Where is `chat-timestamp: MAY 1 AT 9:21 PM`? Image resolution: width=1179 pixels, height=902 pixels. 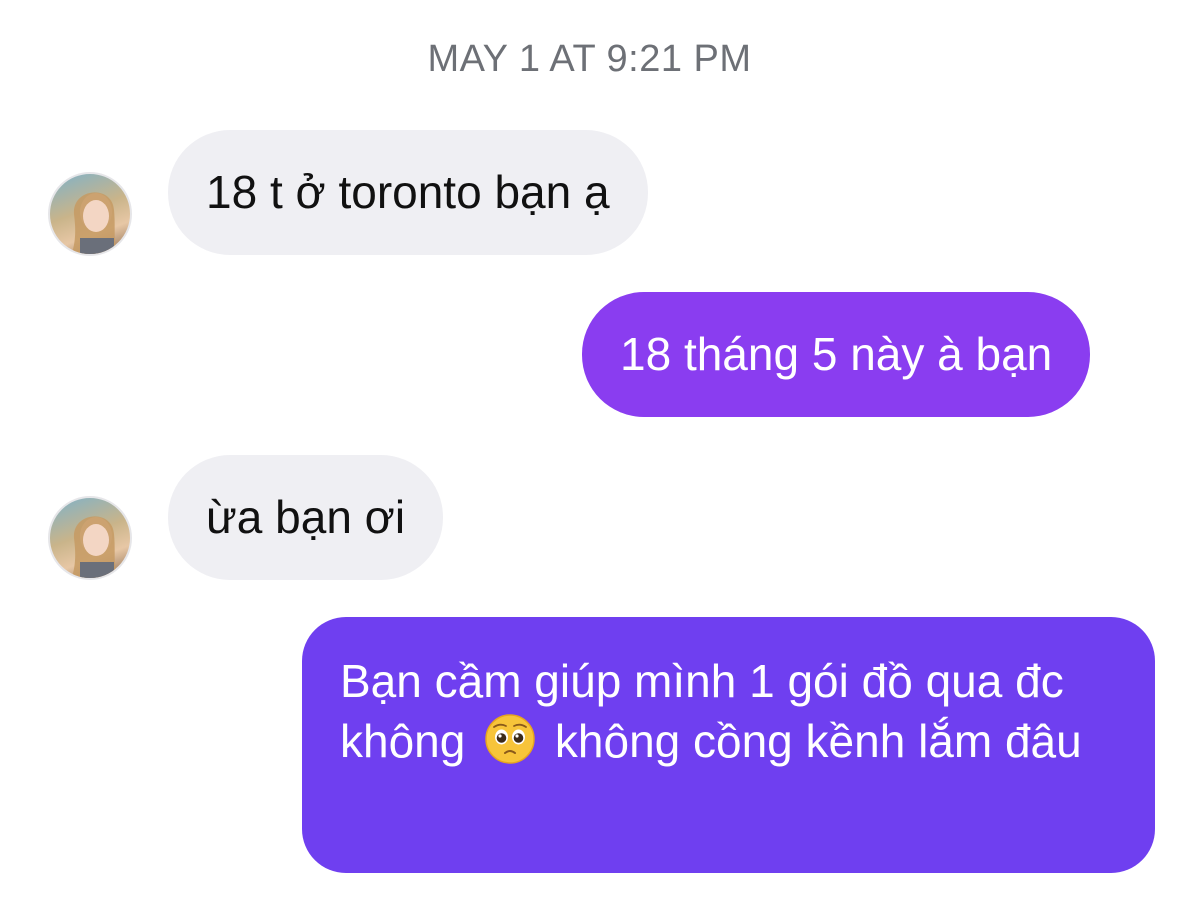 chat-timestamp: MAY 1 AT 9:21 PM is located at coordinates (589, 59).